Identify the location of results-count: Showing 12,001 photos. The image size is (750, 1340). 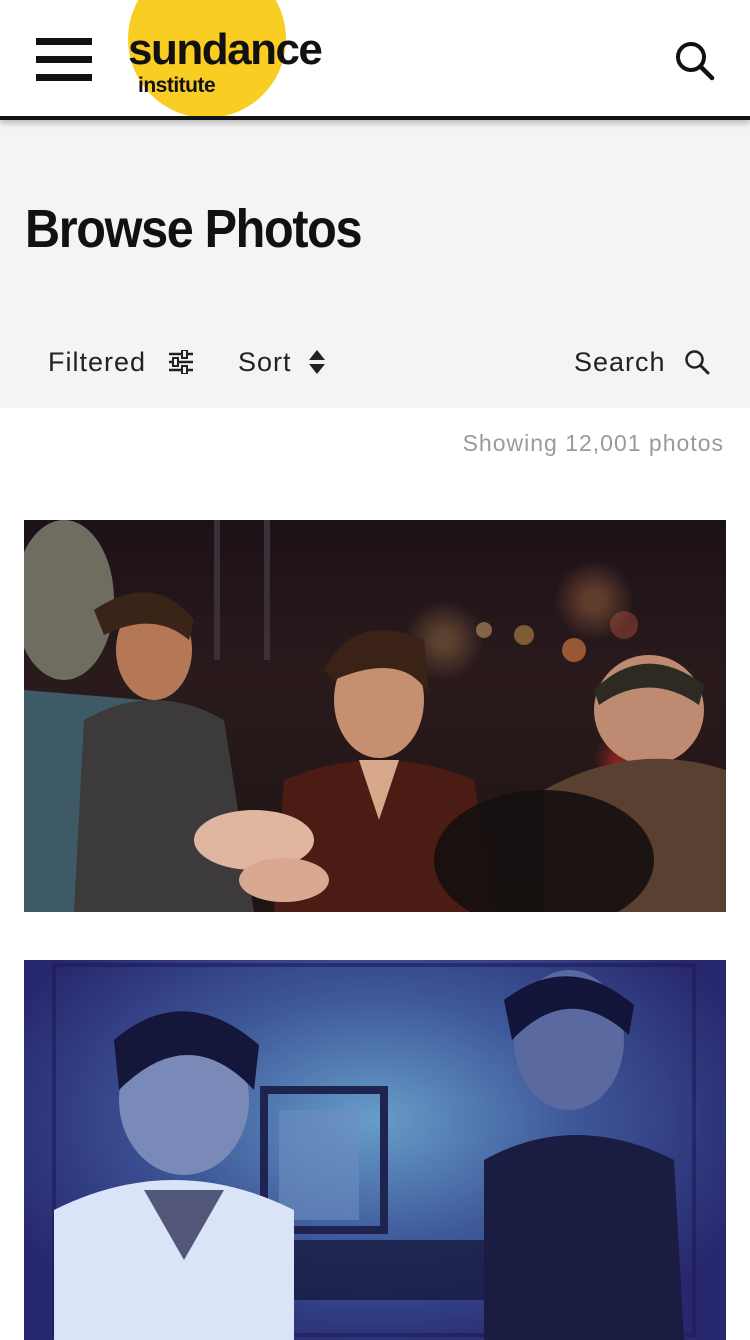
(593, 443).